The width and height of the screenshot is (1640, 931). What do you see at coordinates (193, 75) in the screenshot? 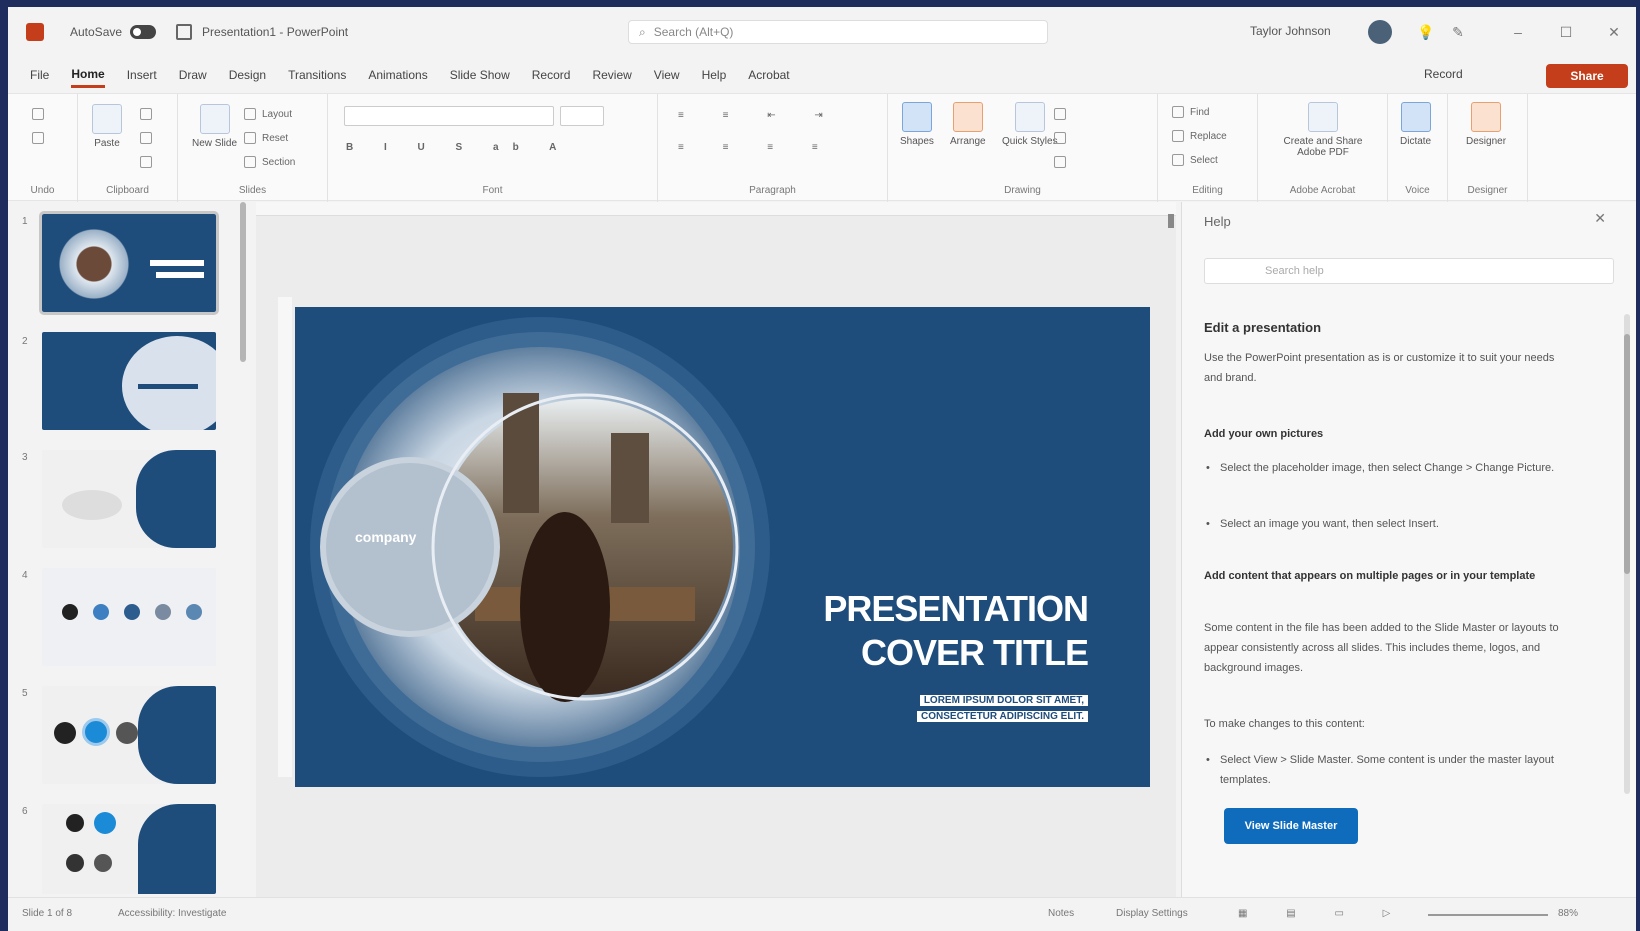
I see `tab-draw: Draw` at bounding box center [193, 75].